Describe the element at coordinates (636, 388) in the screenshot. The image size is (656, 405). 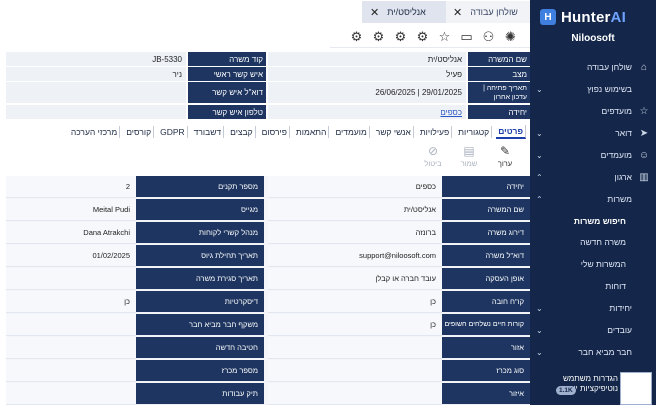
I see `avatar` at that location.